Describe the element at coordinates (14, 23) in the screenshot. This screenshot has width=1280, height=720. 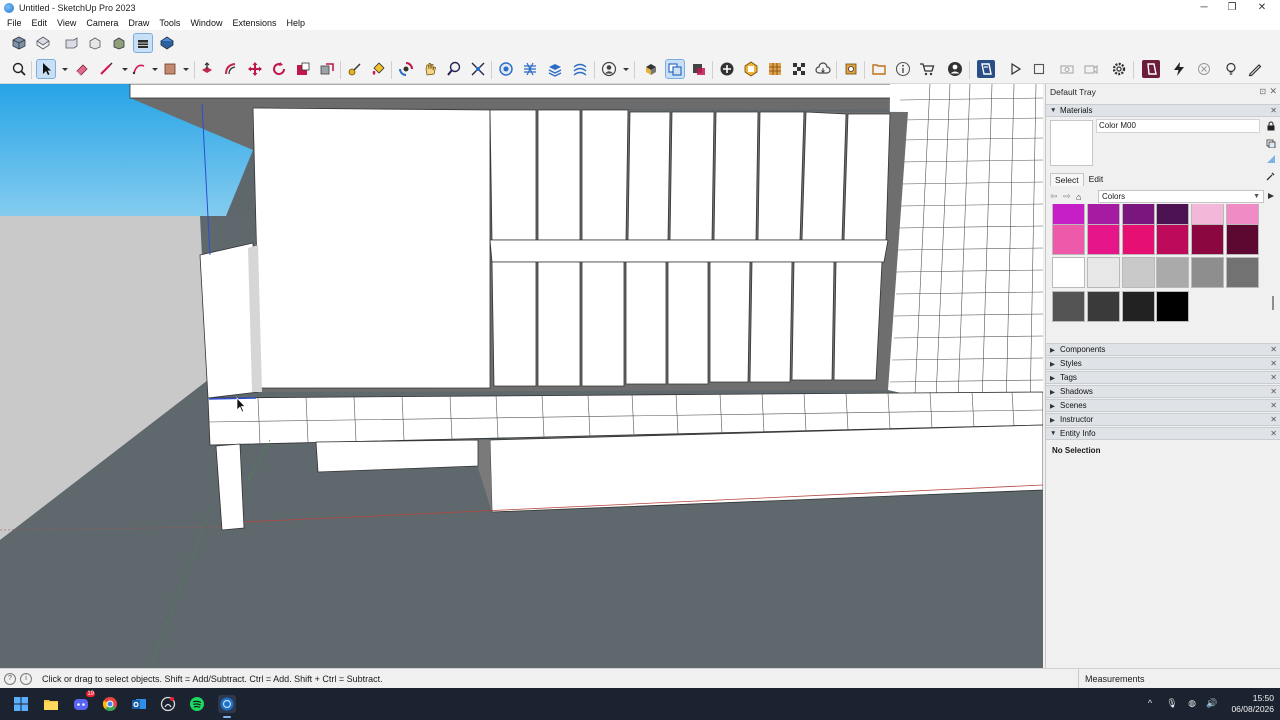
I see `menu-file: File` at that location.